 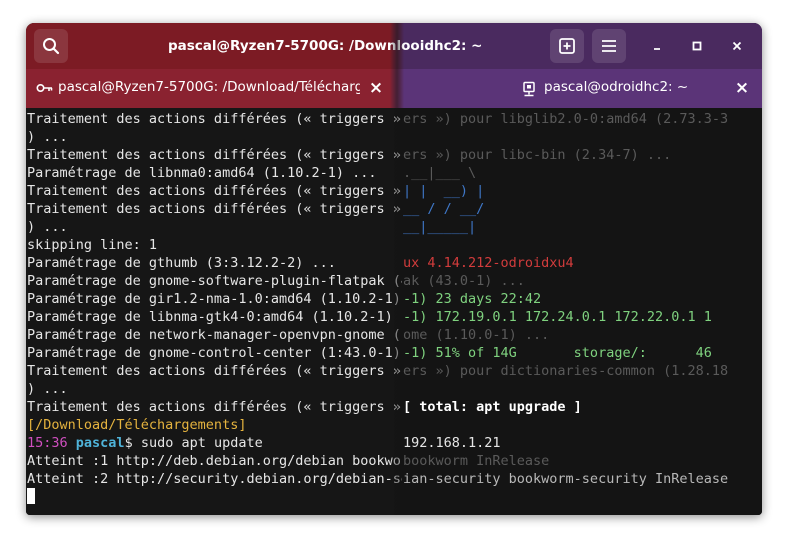 I want to click on prompt-user: pascal, so click(x=100, y=443).